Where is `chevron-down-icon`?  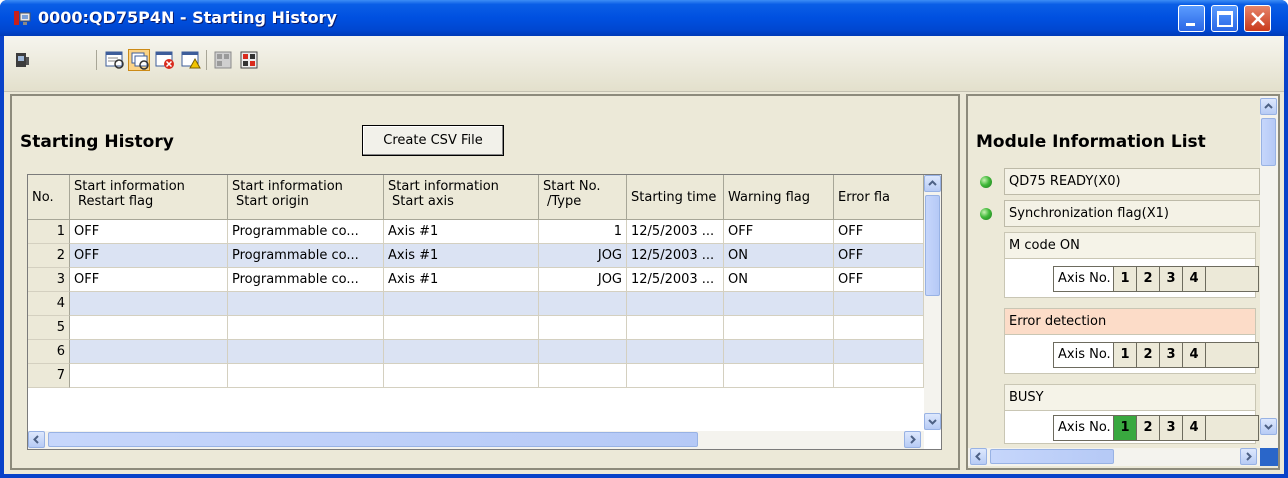
chevron-down-icon is located at coordinates (1268, 427).